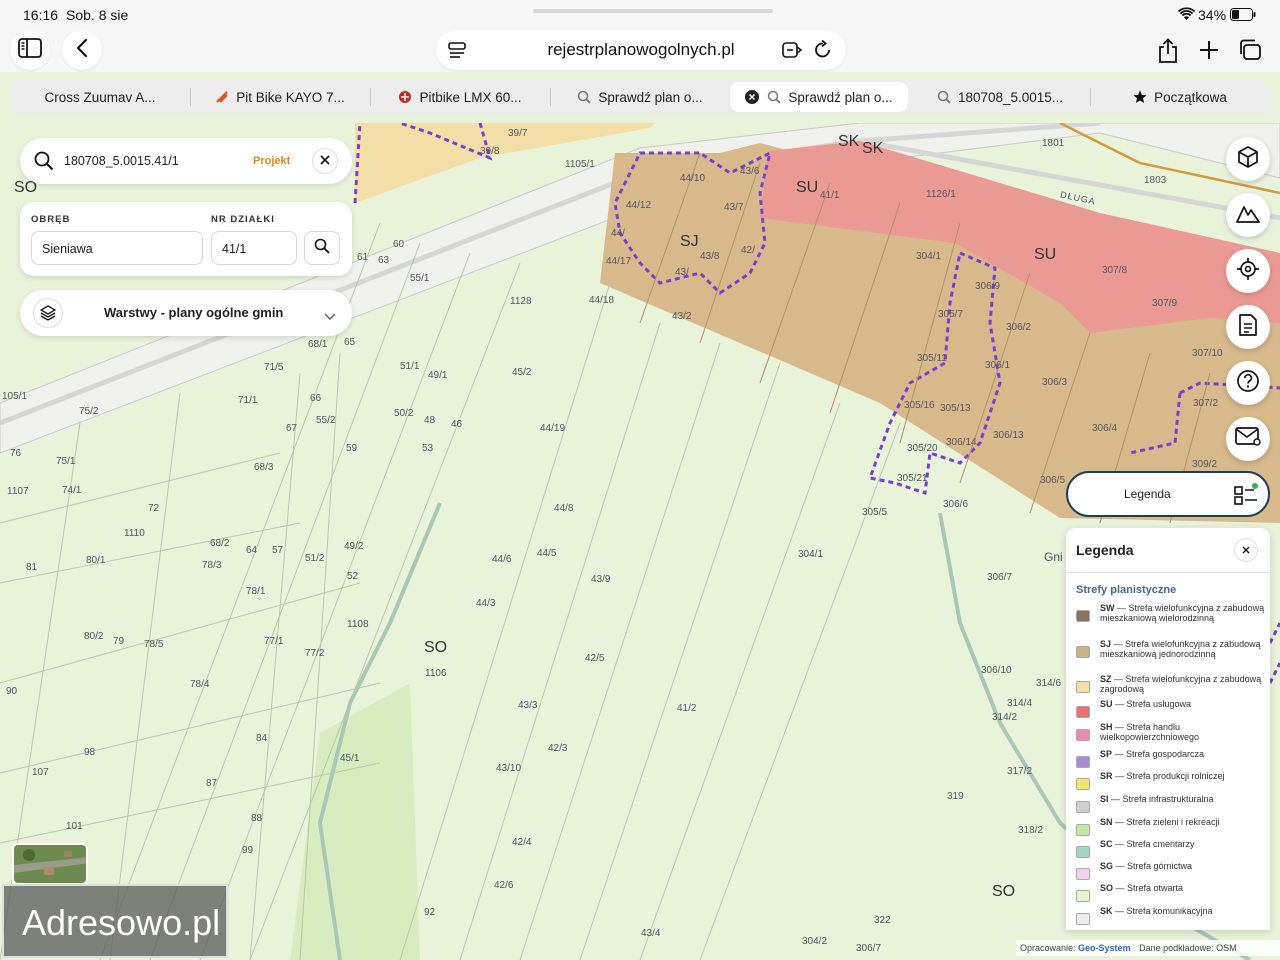 The image size is (1280, 960). Describe the element at coordinates (1049, 683) in the screenshot. I see `parcel-number-label: 314/6` at that location.